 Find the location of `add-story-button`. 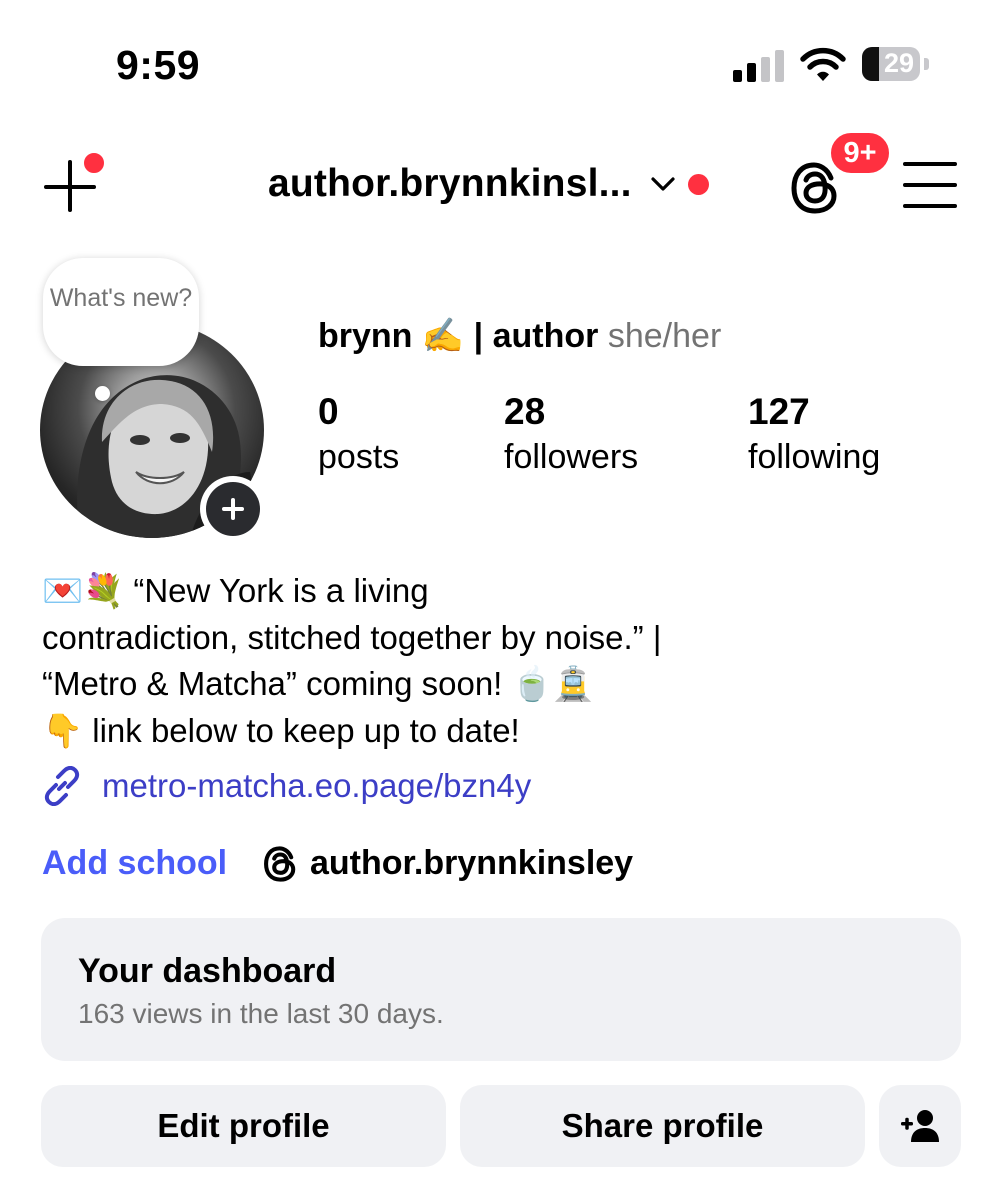

add-story-button is located at coordinates (233, 509).